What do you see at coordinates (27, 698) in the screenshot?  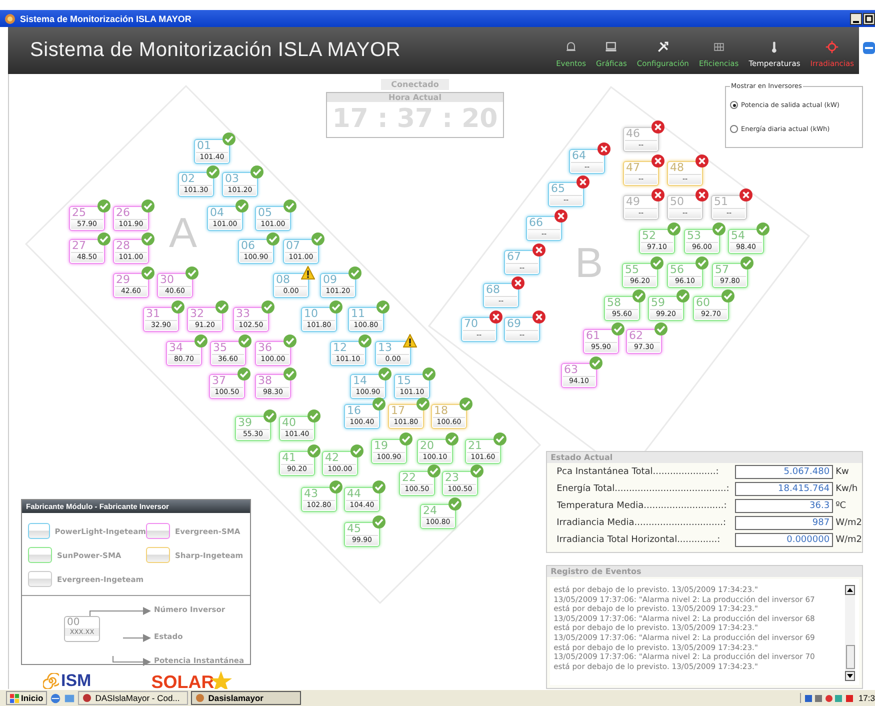 I see `start-button: Inicio` at bounding box center [27, 698].